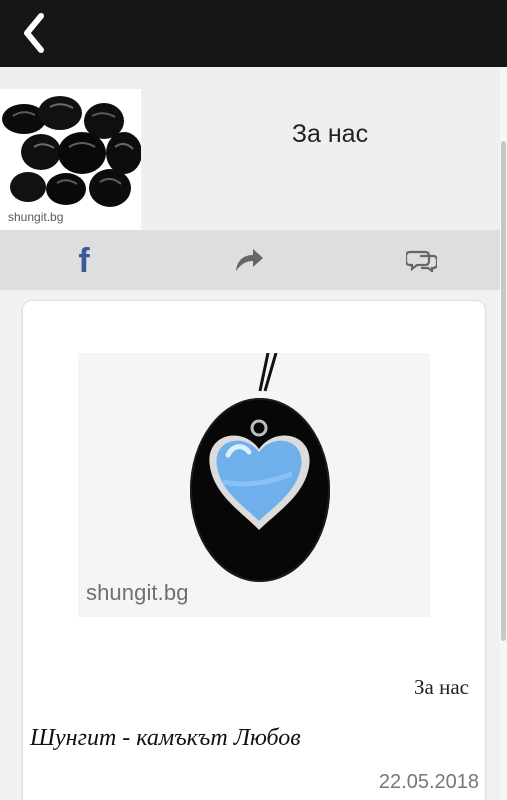 This screenshot has width=507, height=800. I want to click on comments-icon, so click(421, 261).